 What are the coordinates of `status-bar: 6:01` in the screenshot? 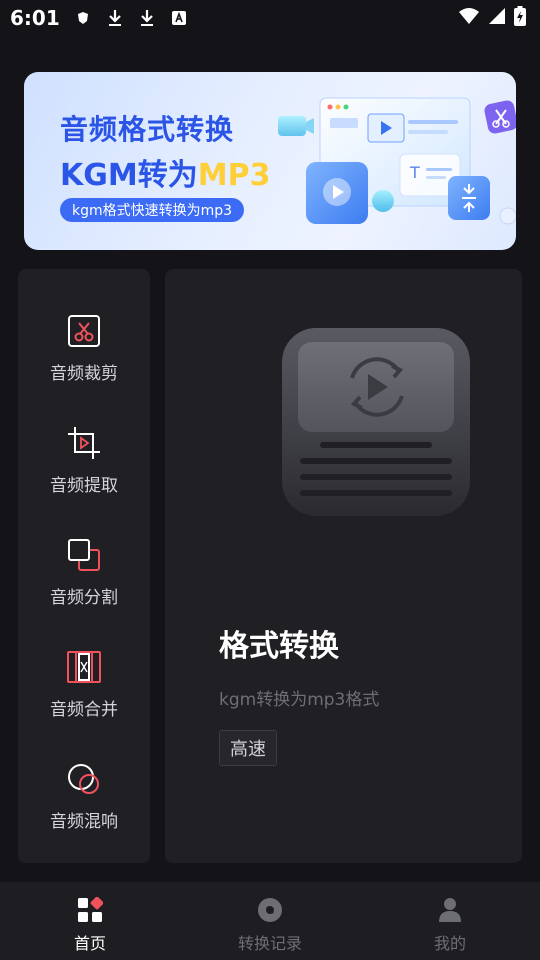 It's located at (270, 18).